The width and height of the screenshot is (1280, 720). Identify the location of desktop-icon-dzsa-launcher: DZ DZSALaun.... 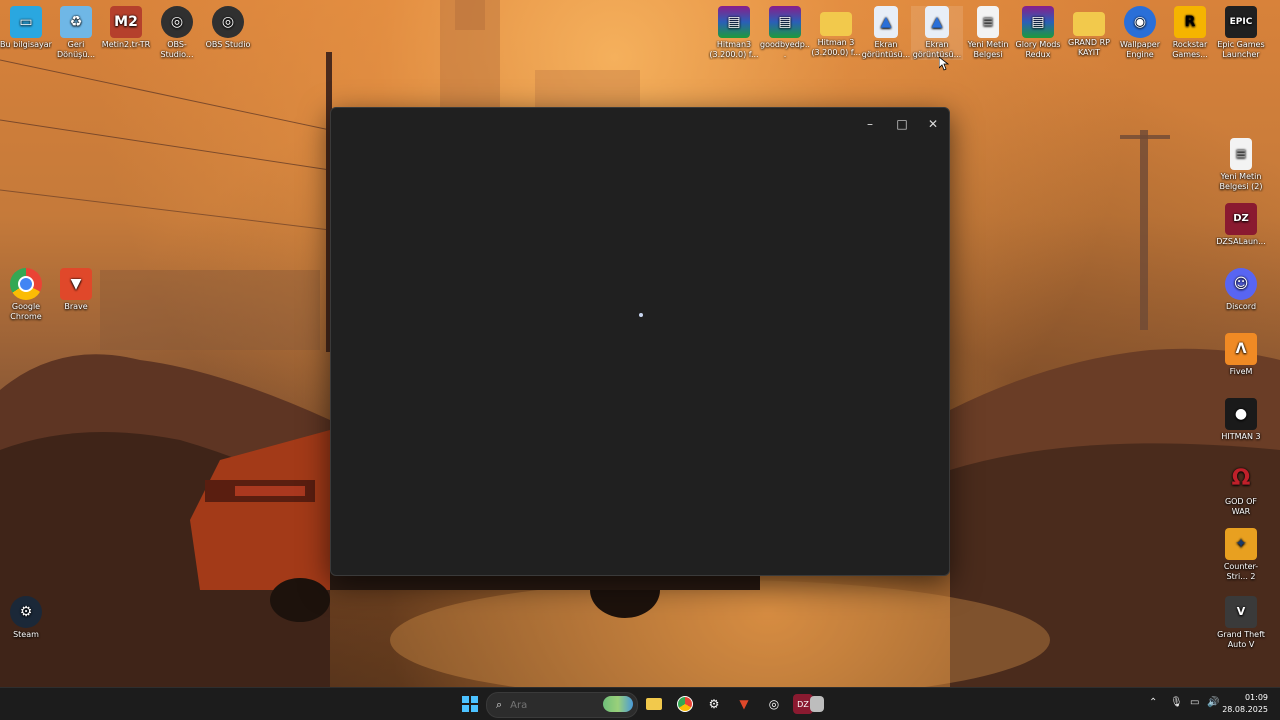
(1241, 225).